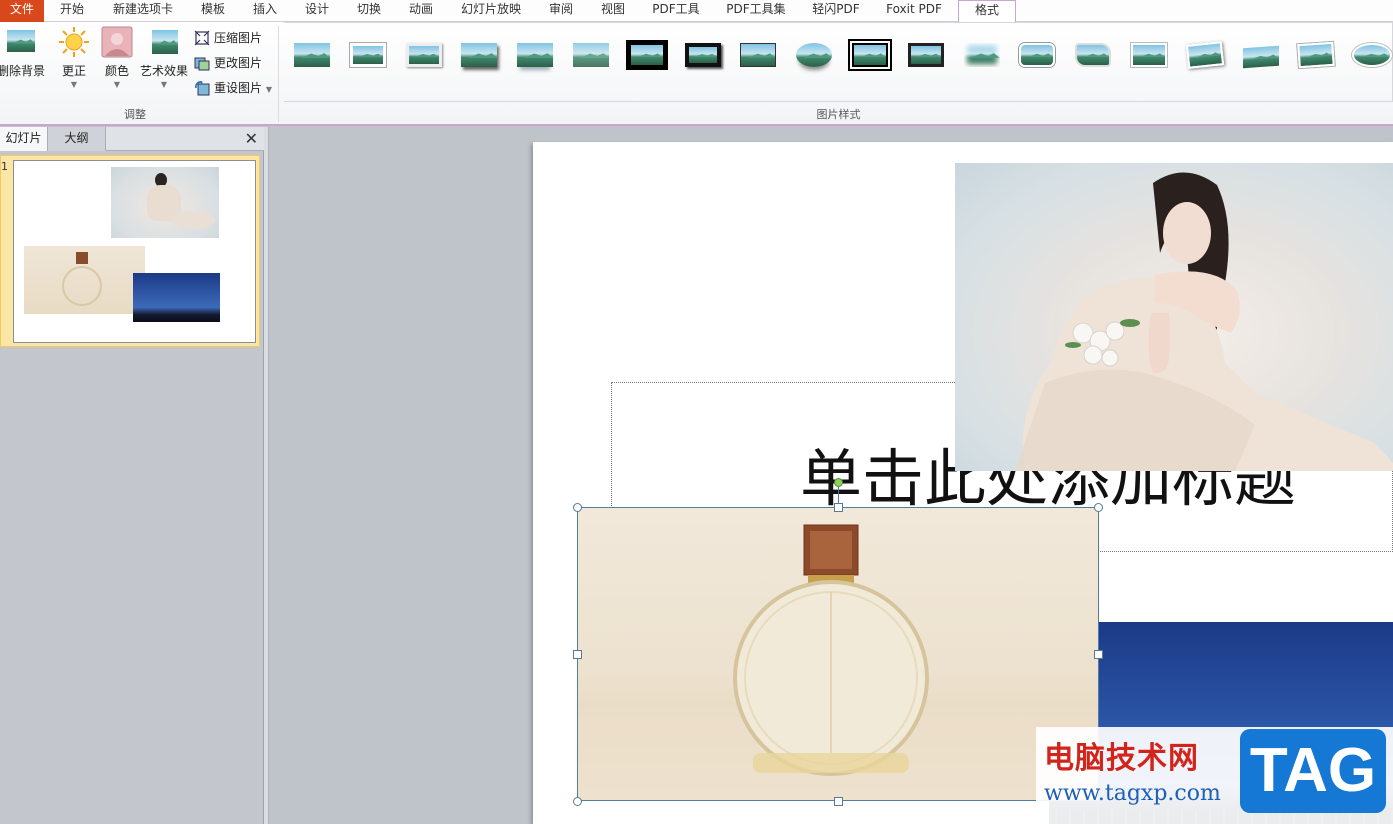  Describe the element at coordinates (838, 801) in the screenshot. I see `resize-handle-bottom` at that location.